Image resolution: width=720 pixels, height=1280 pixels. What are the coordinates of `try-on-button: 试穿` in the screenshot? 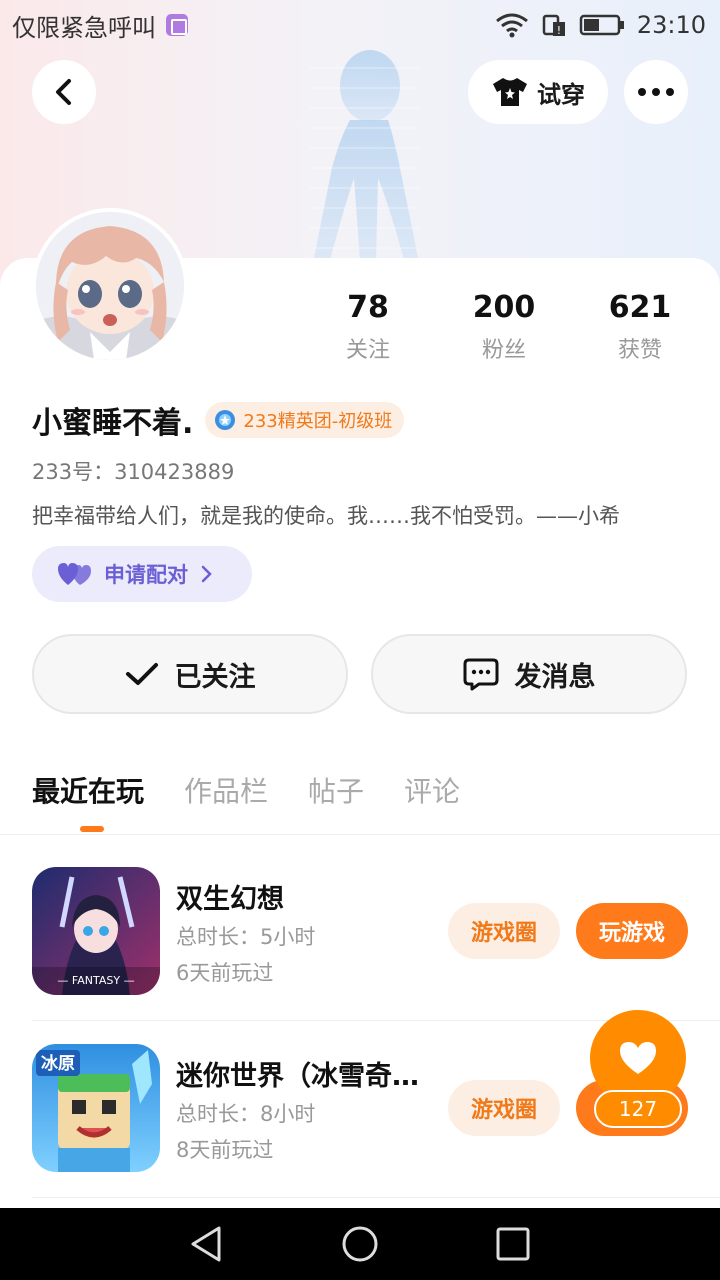 It's located at (538, 92).